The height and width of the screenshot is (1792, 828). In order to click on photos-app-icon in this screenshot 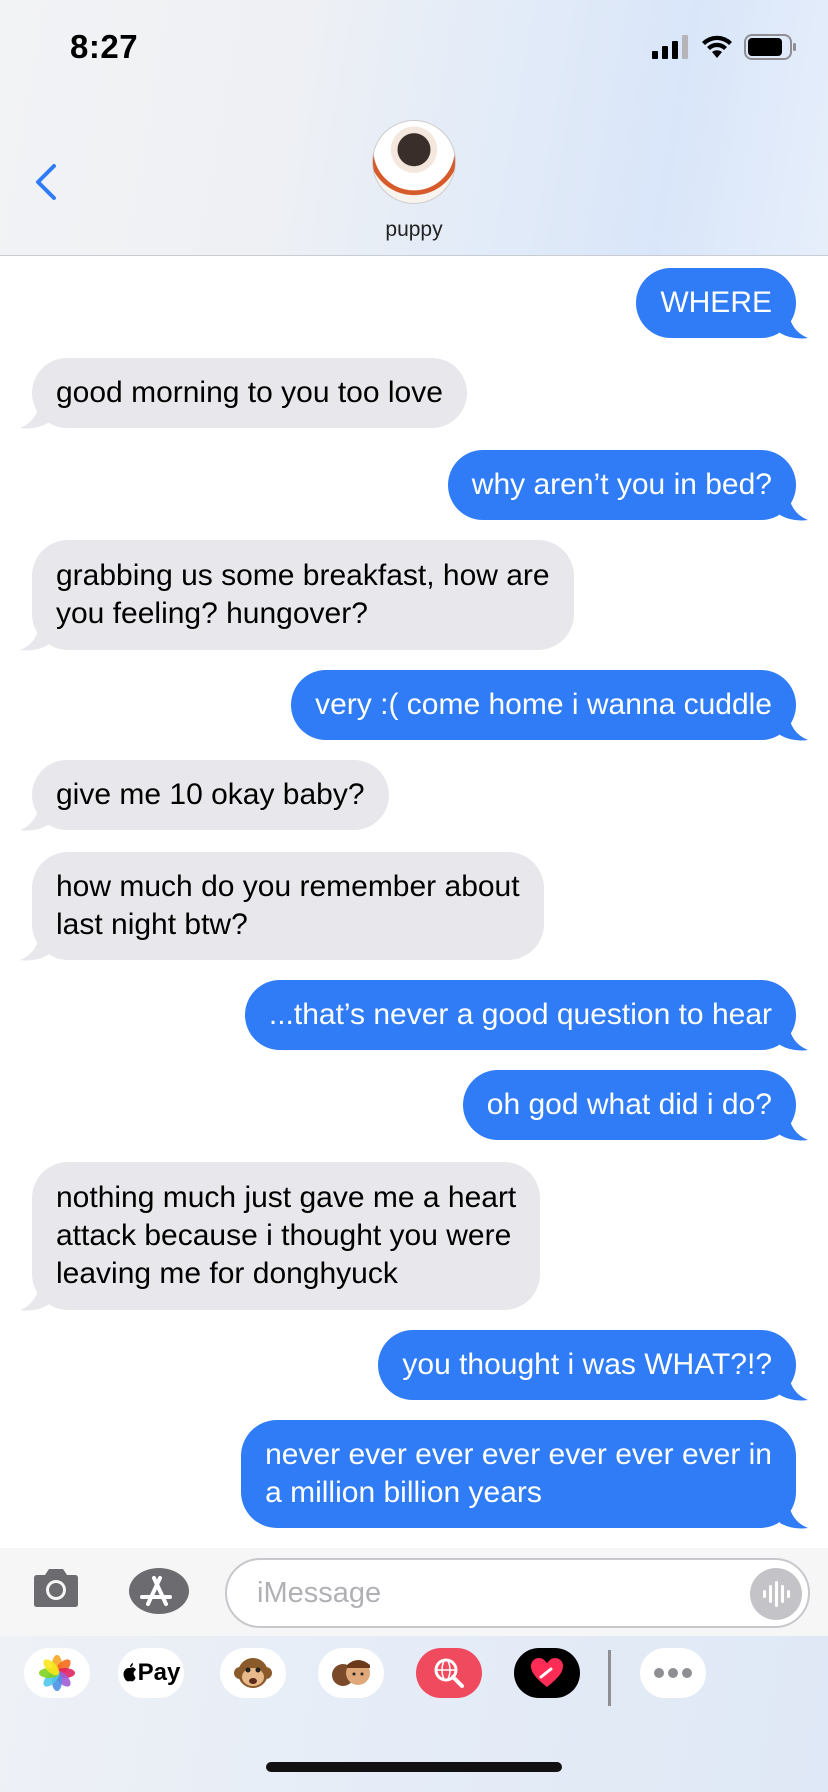, I will do `click(57, 1673)`.